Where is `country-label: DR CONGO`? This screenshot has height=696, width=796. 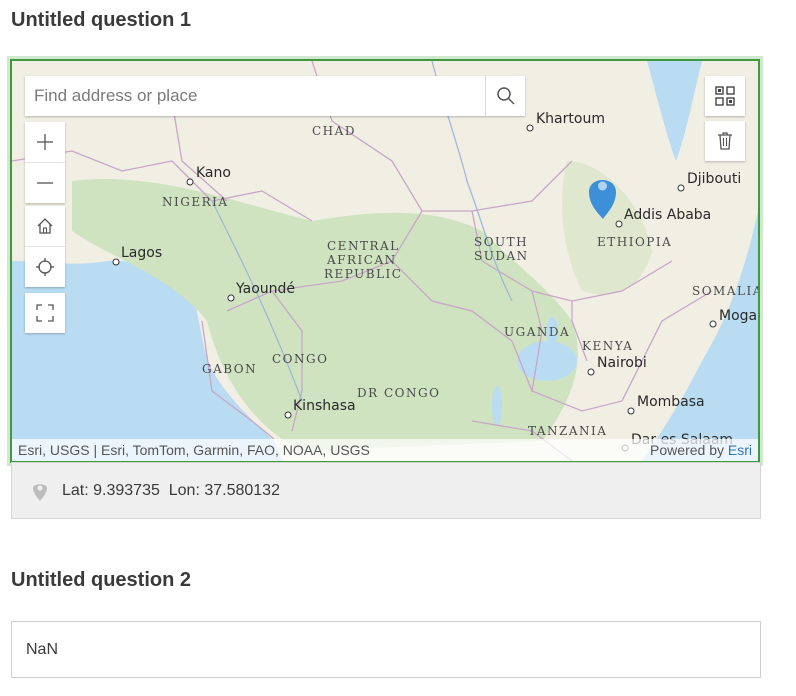
country-label: DR CONGO is located at coordinates (398, 393).